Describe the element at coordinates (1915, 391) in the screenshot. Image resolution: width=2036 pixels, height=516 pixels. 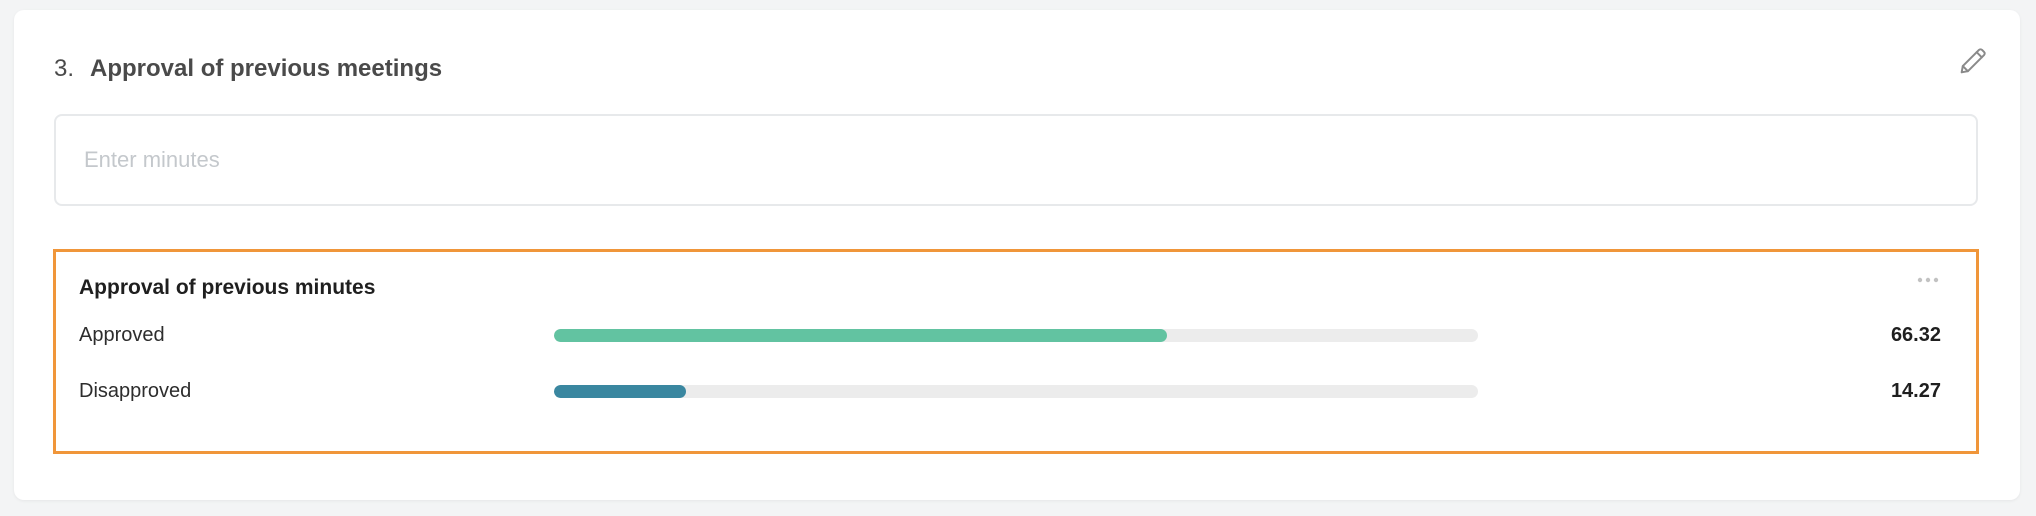
I see `poll-option-value: 14.27` at that location.